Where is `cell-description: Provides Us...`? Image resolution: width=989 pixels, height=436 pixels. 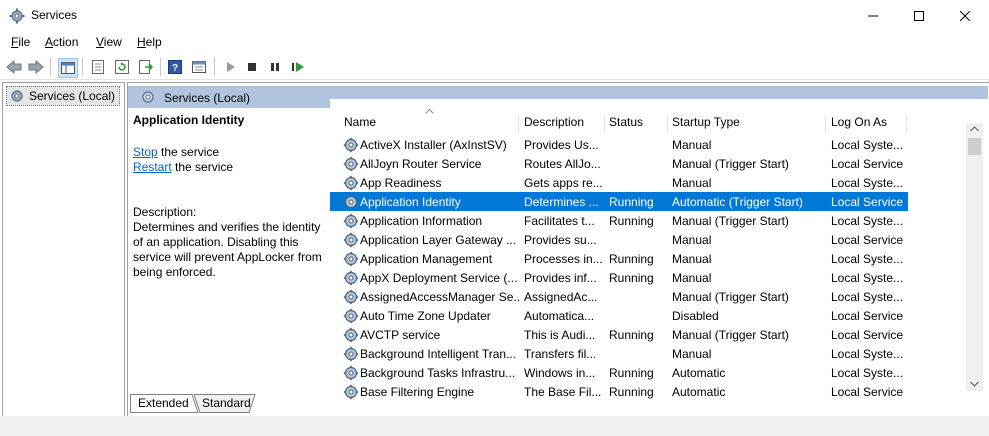 cell-description: Provides Us... is located at coordinates (561, 145).